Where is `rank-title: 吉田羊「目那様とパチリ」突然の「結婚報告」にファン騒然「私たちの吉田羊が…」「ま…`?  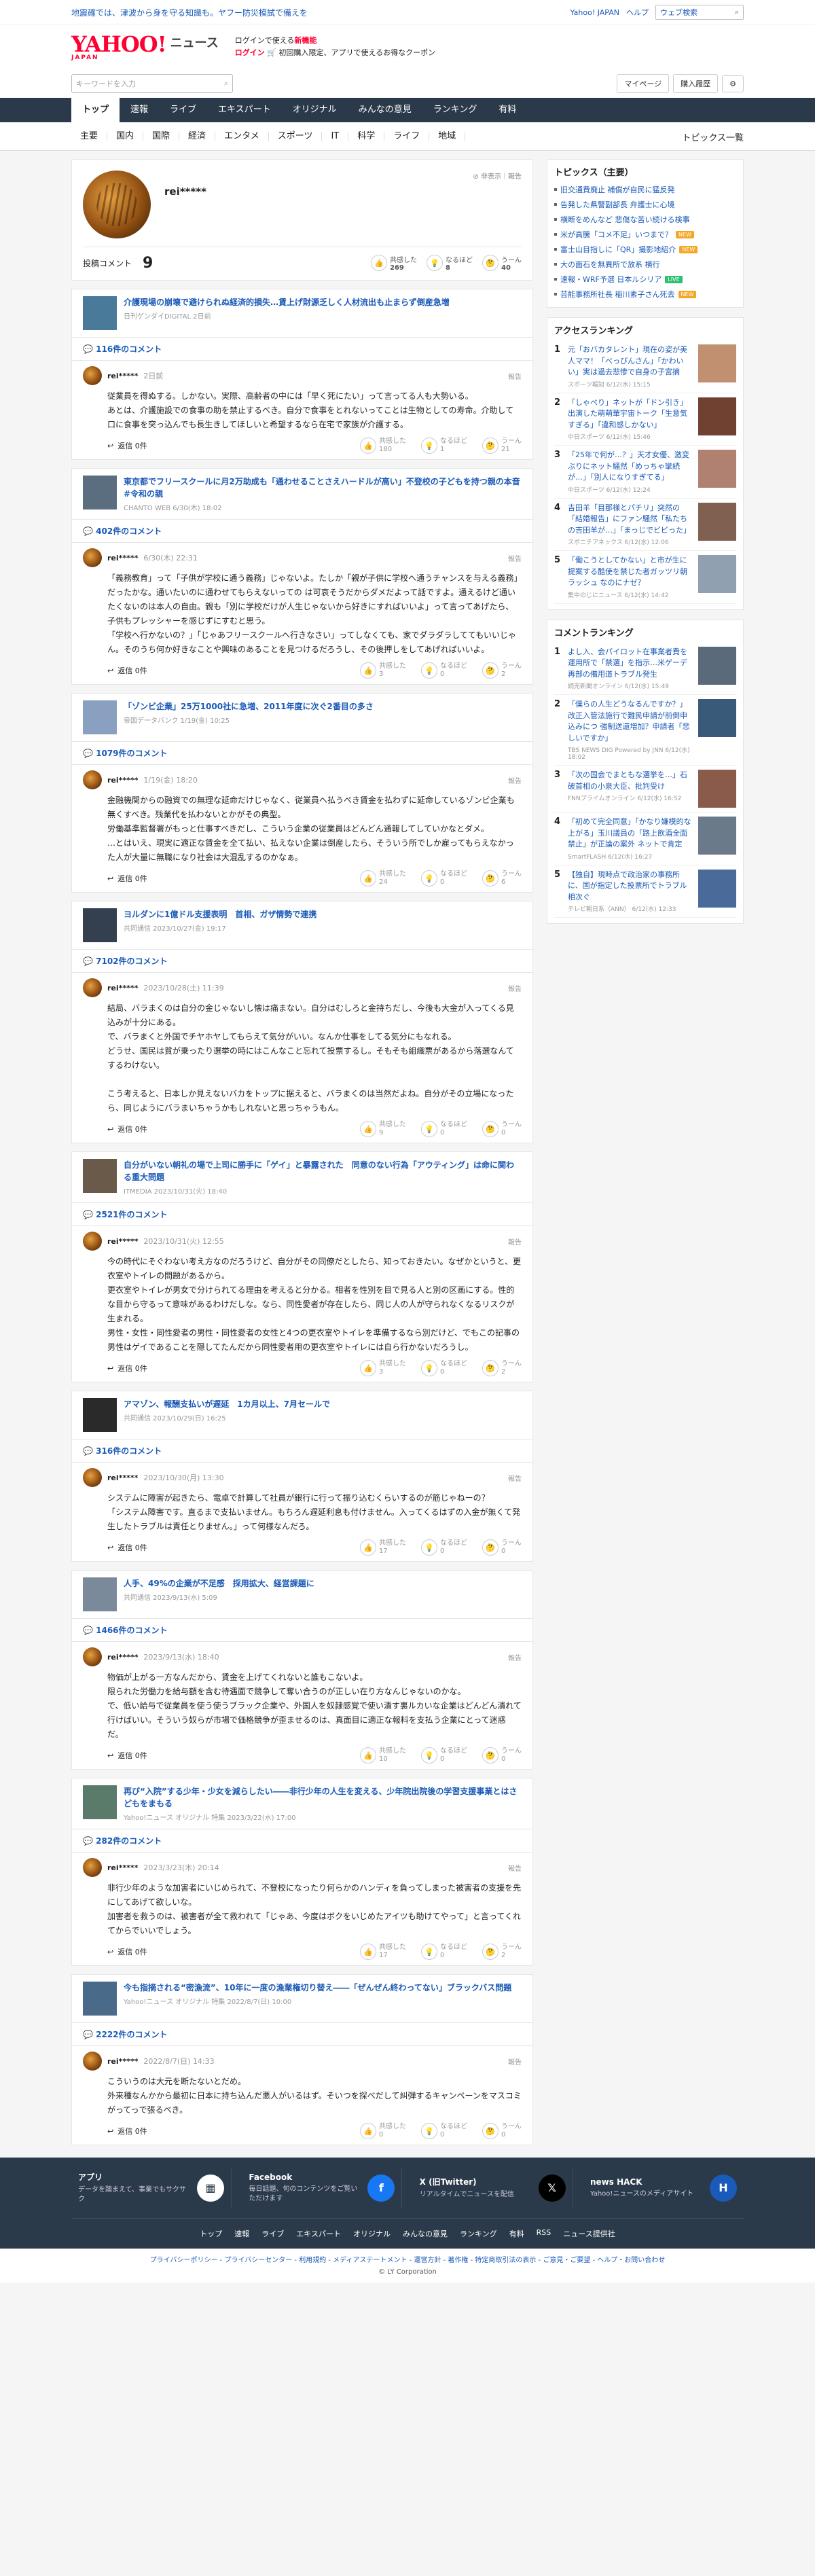
rank-title: 吉田羊「目那様とパチリ」突然の「結婚報告」にファン騒然「私たちの吉田羊が…」「ま… is located at coordinates (631, 520).